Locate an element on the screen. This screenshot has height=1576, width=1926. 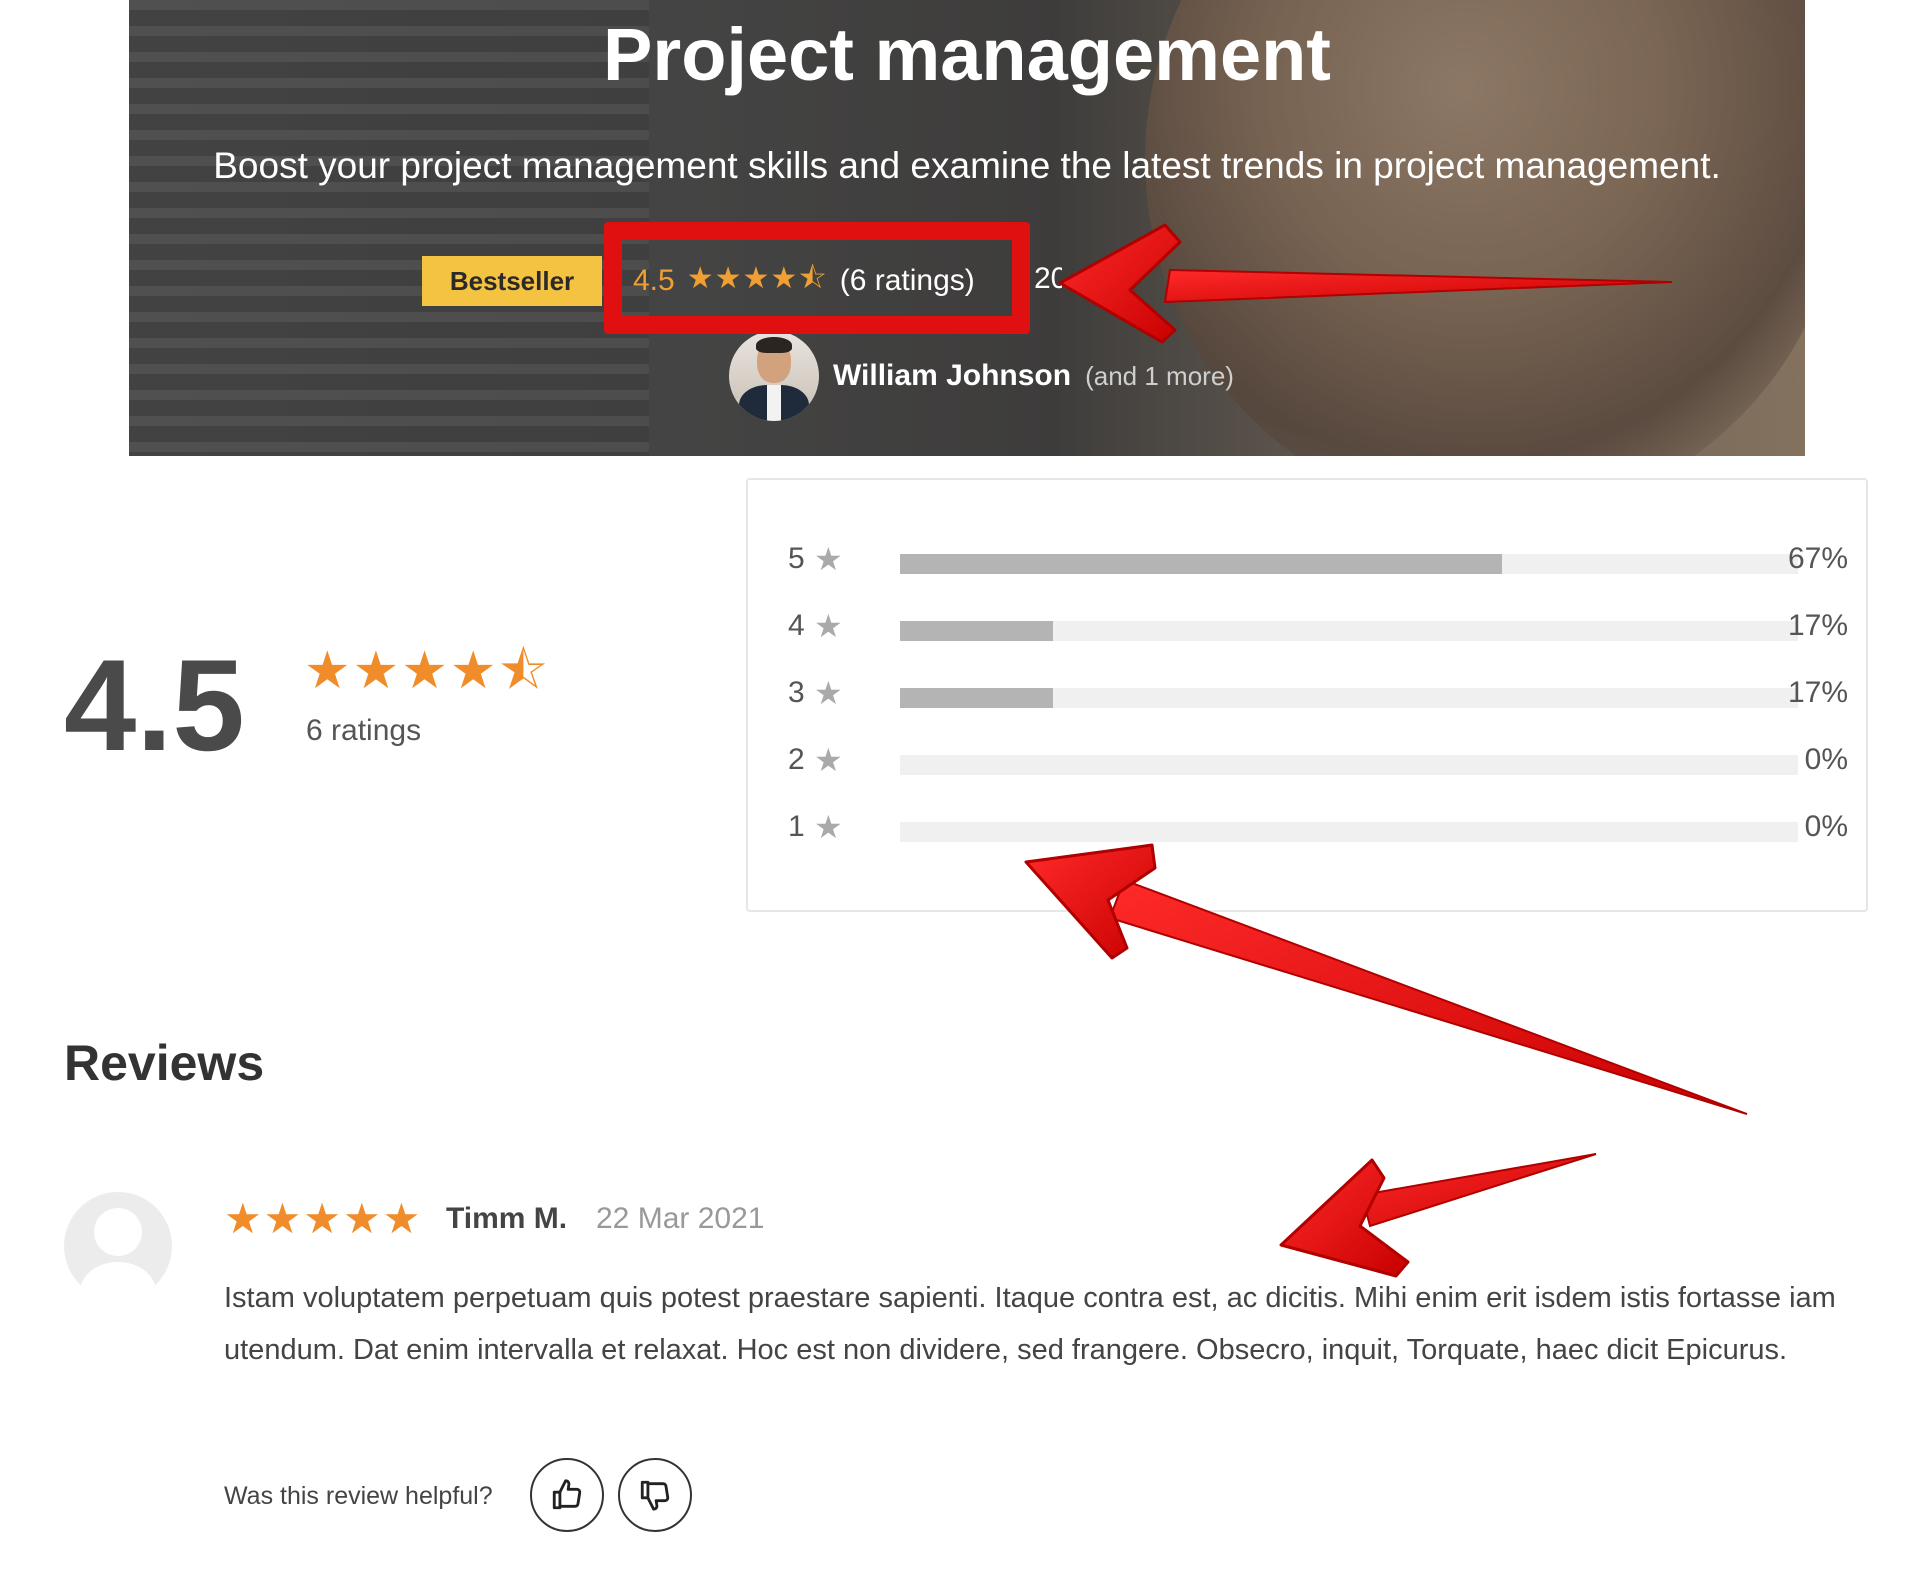
helpful-no-button is located at coordinates (655, 1495).